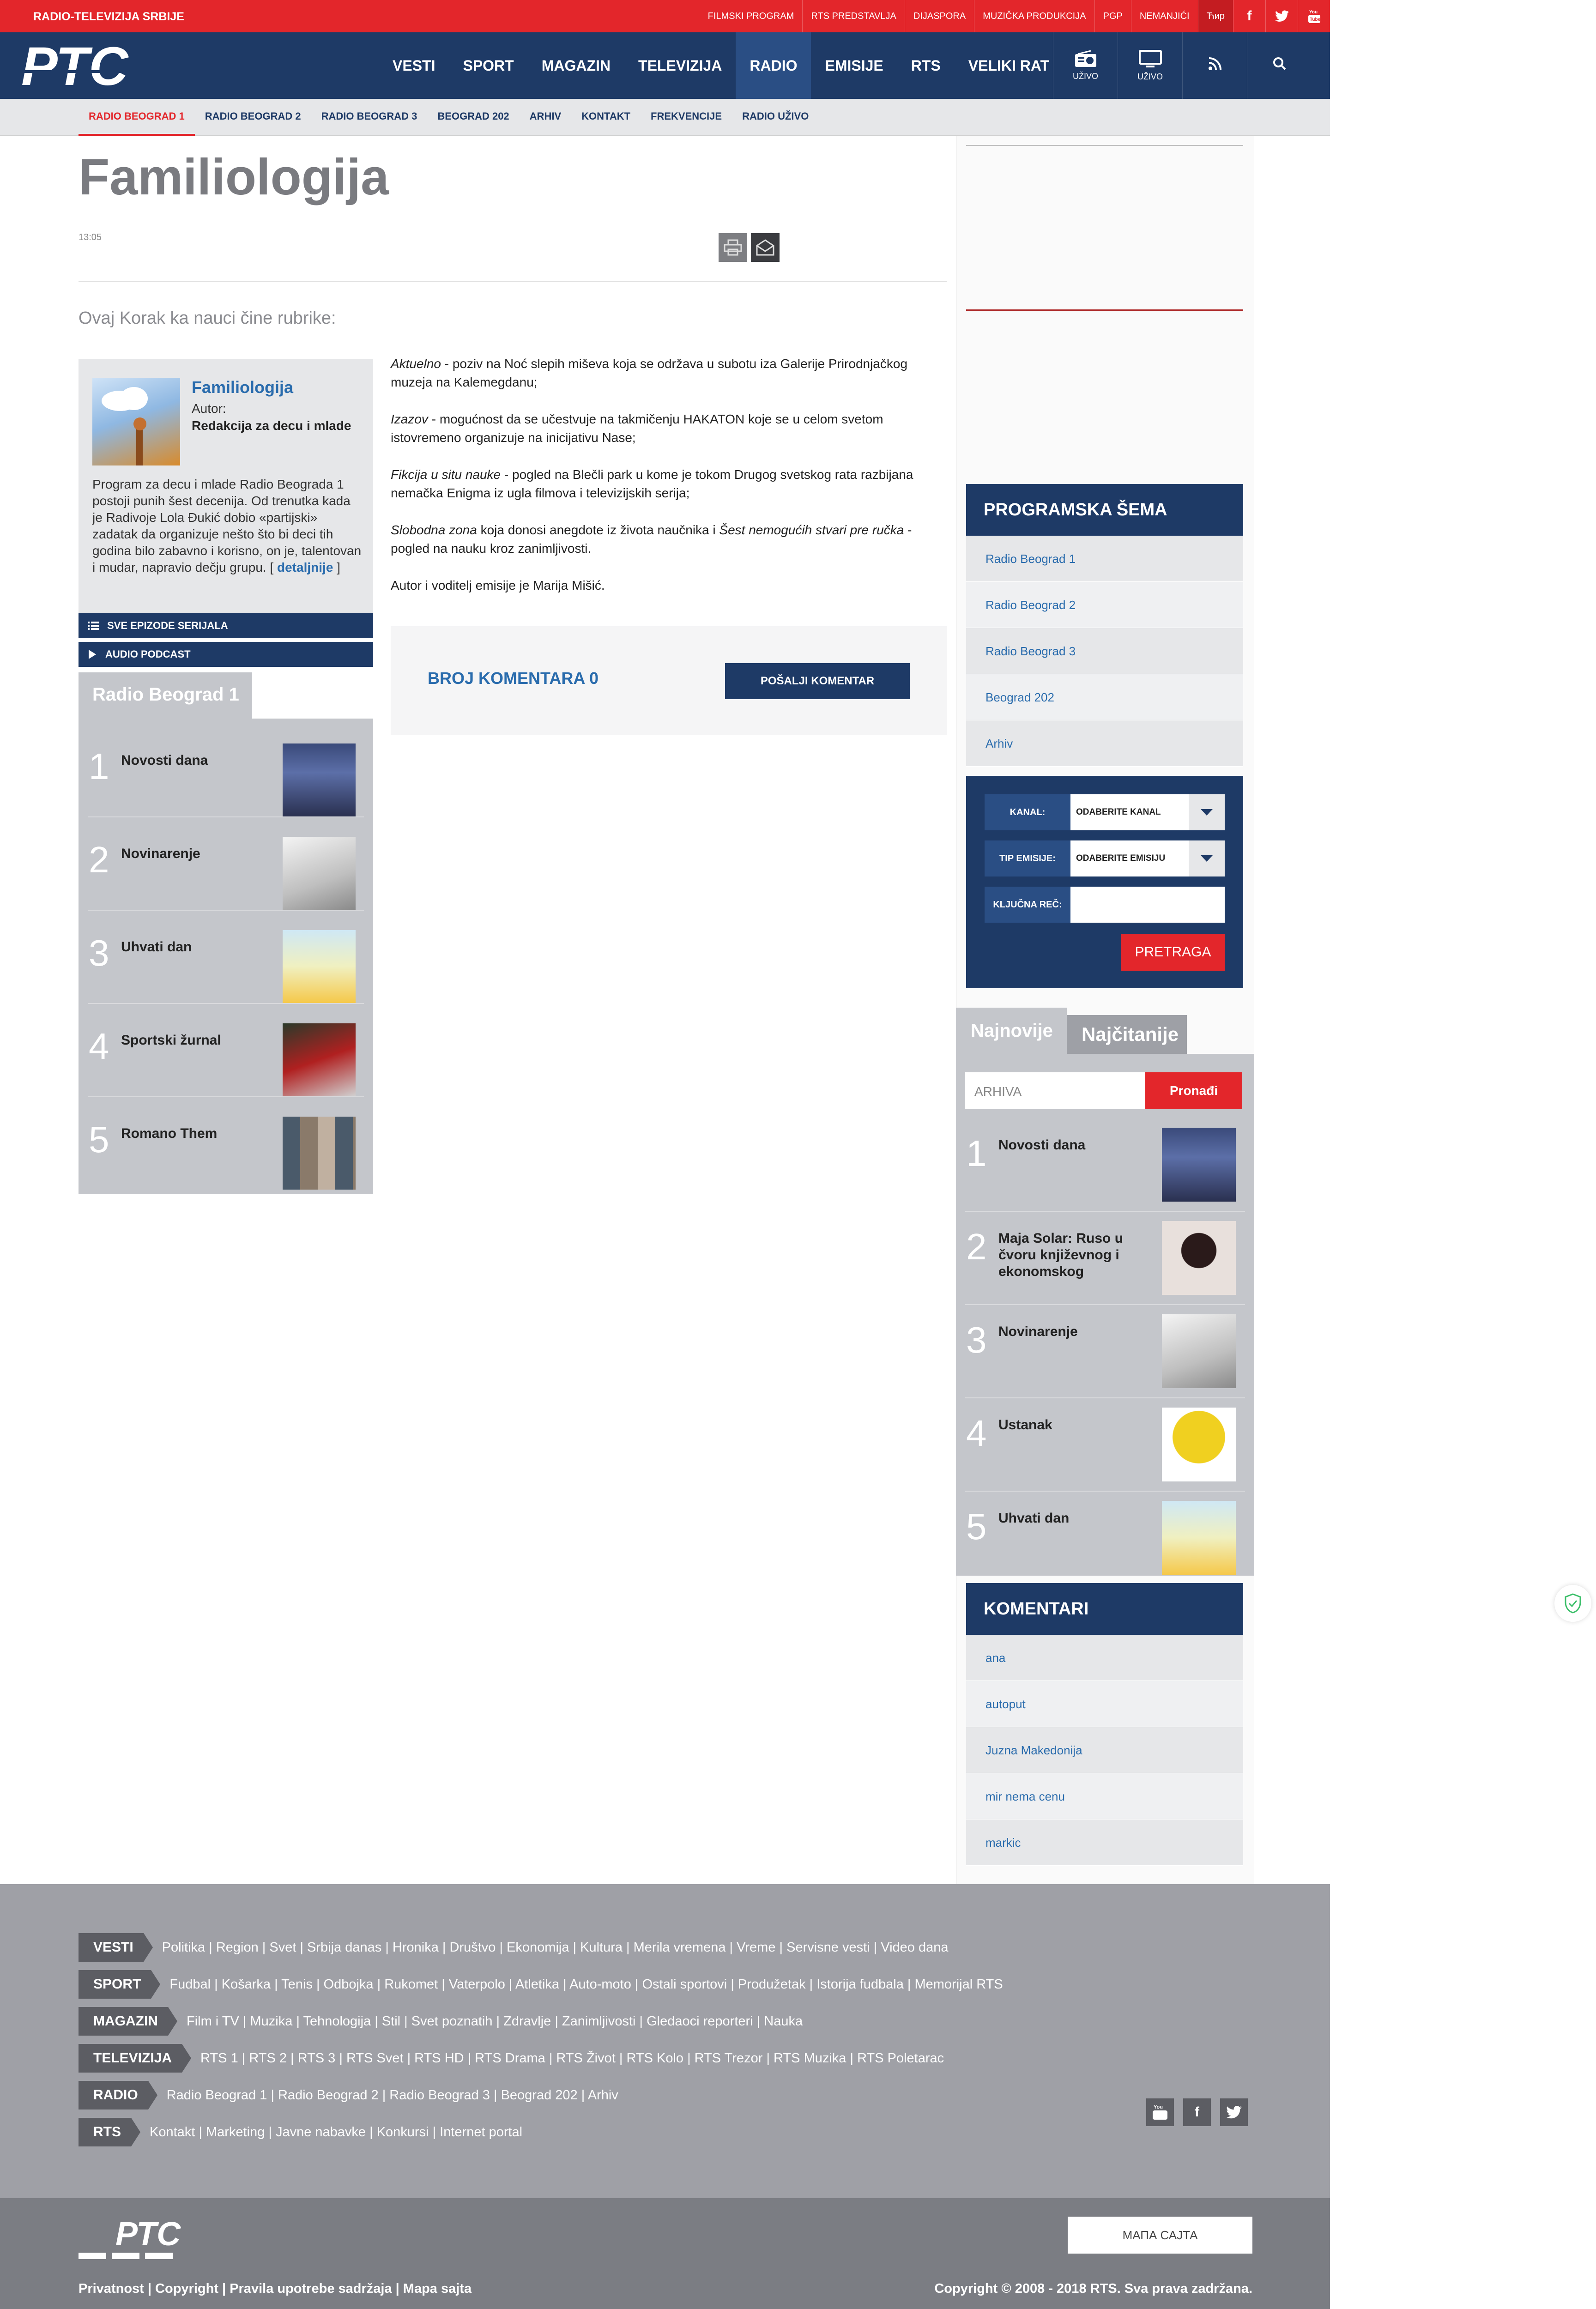  Describe the element at coordinates (209, 408) in the screenshot. I see `author-label: Autor:` at that location.